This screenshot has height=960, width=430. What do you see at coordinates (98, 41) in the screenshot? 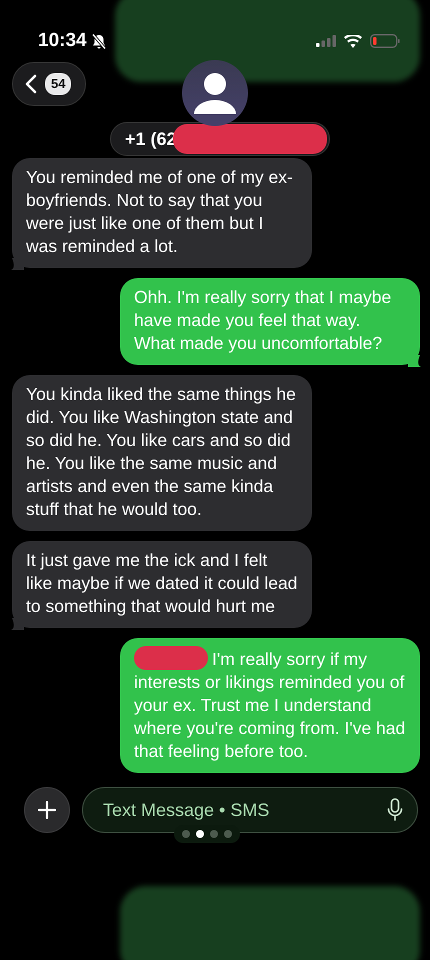
I see `bell-slash-icon` at bounding box center [98, 41].